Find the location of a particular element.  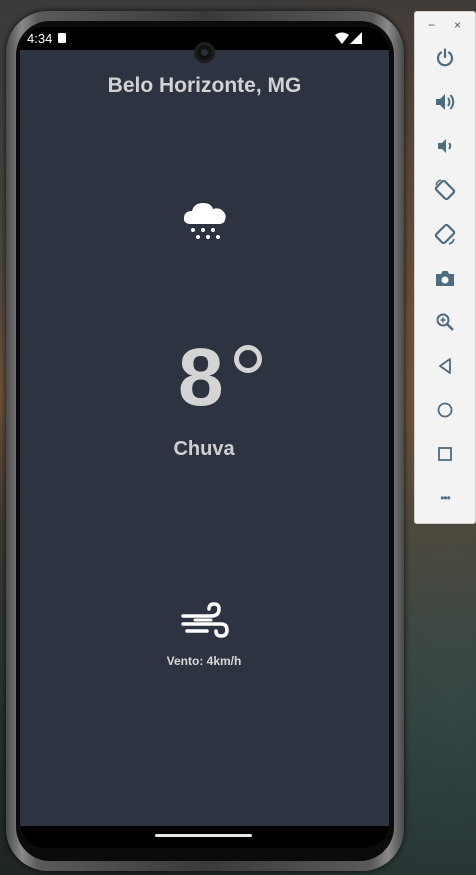

minimize-button: − is located at coordinates (431, 25).